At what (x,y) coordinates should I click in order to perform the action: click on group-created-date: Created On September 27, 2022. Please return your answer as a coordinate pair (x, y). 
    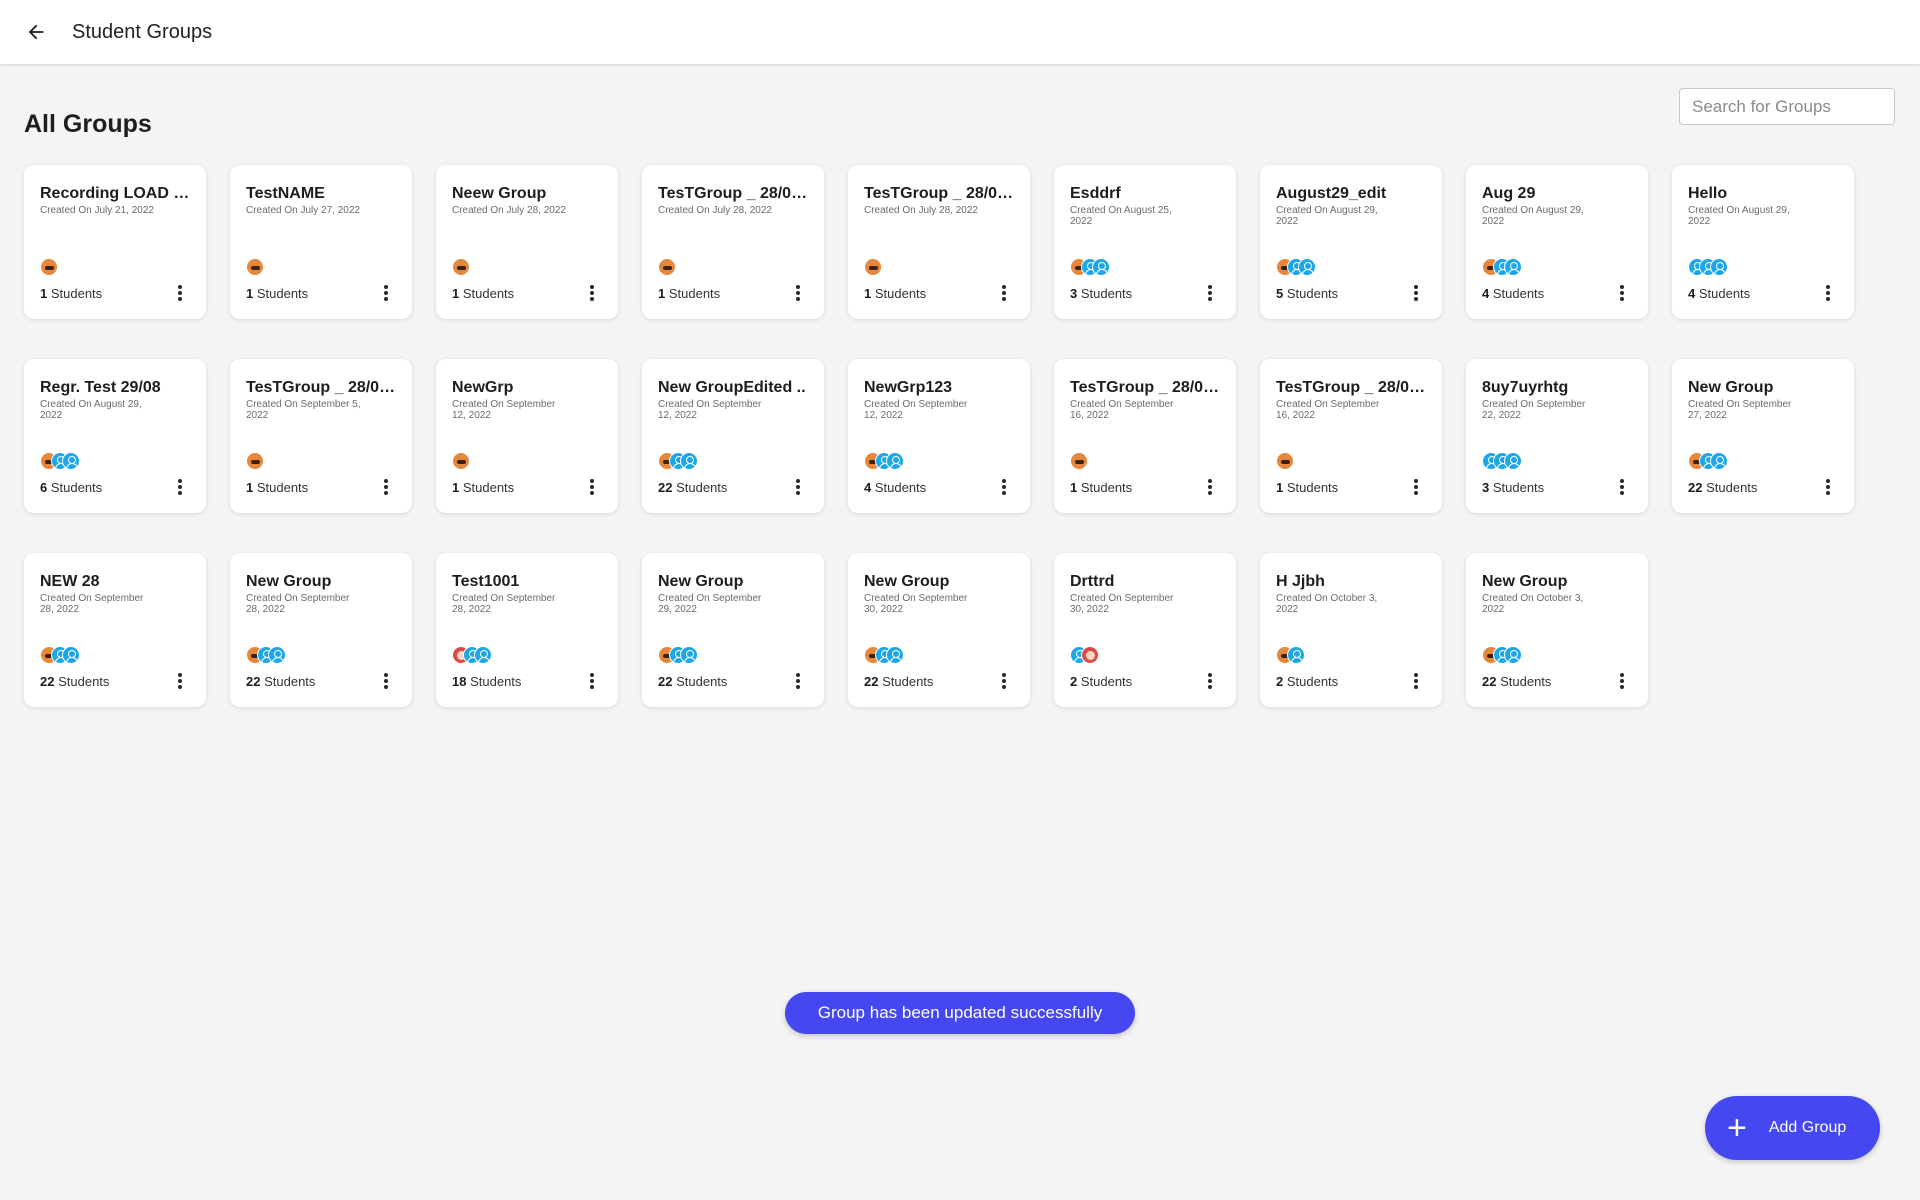
    Looking at the image, I should click on (1740, 410).